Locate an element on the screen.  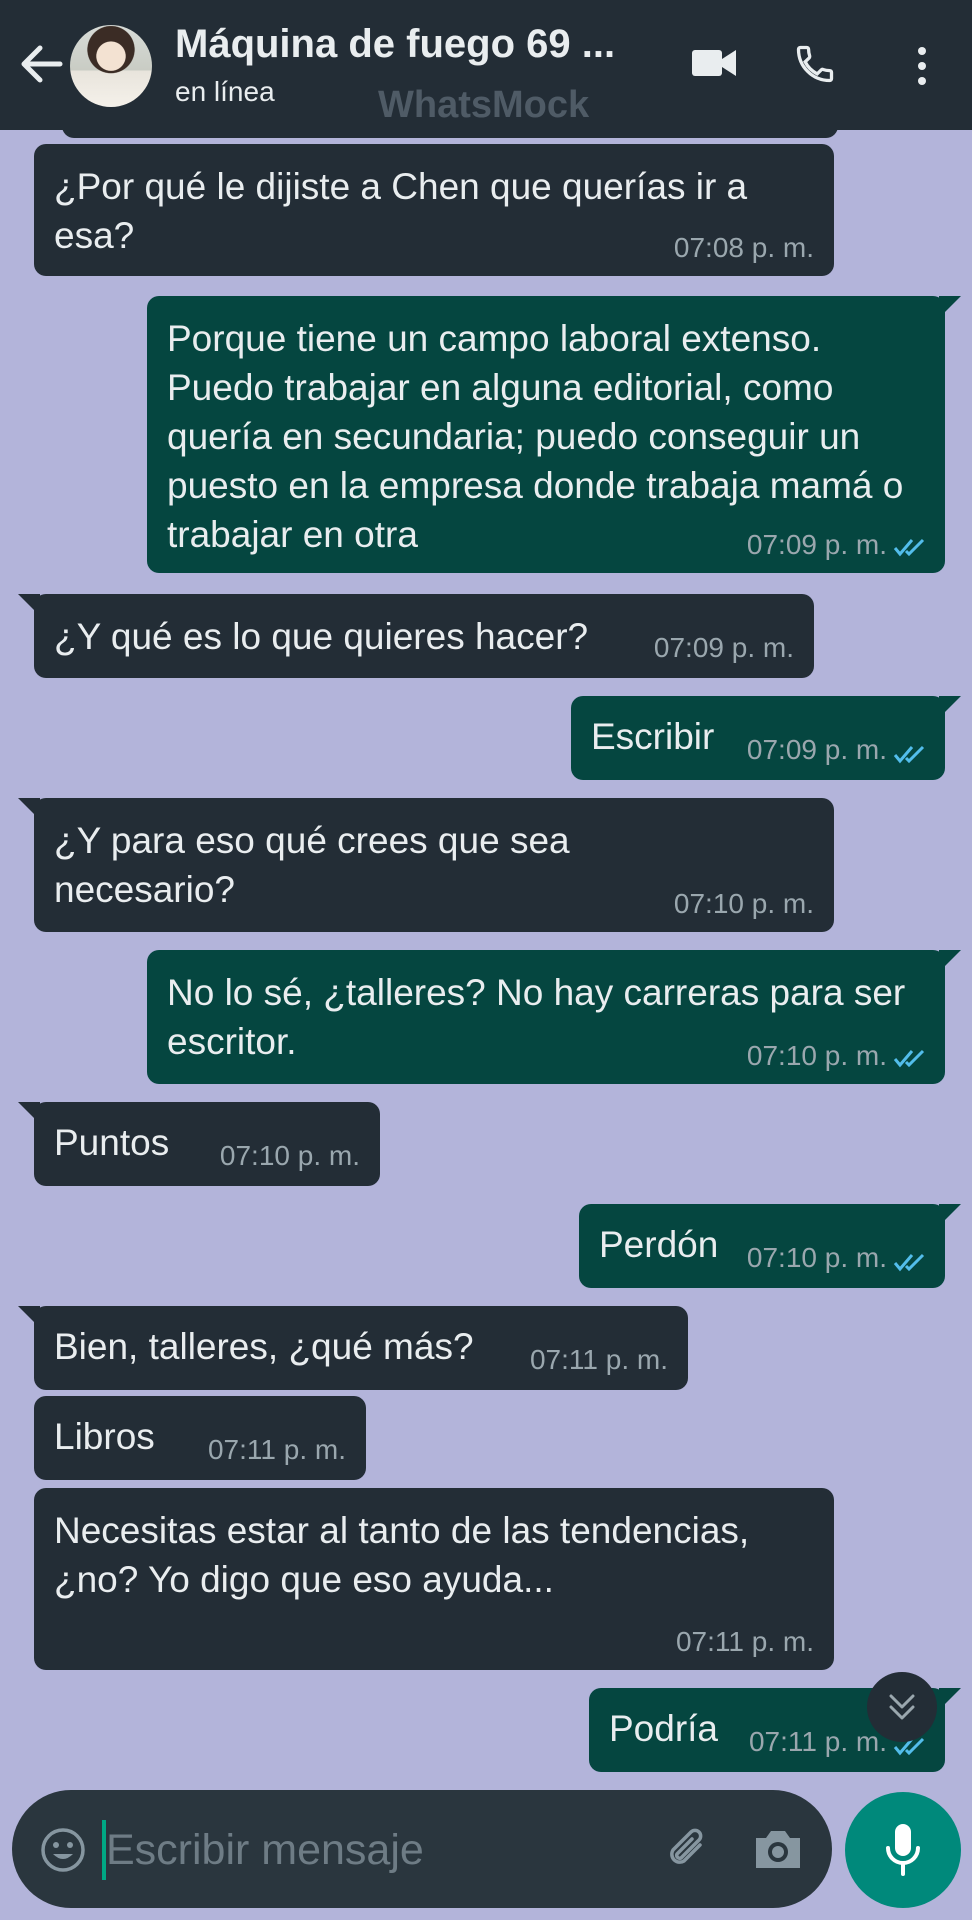
double-chevron-down-icon is located at coordinates (902, 1707).